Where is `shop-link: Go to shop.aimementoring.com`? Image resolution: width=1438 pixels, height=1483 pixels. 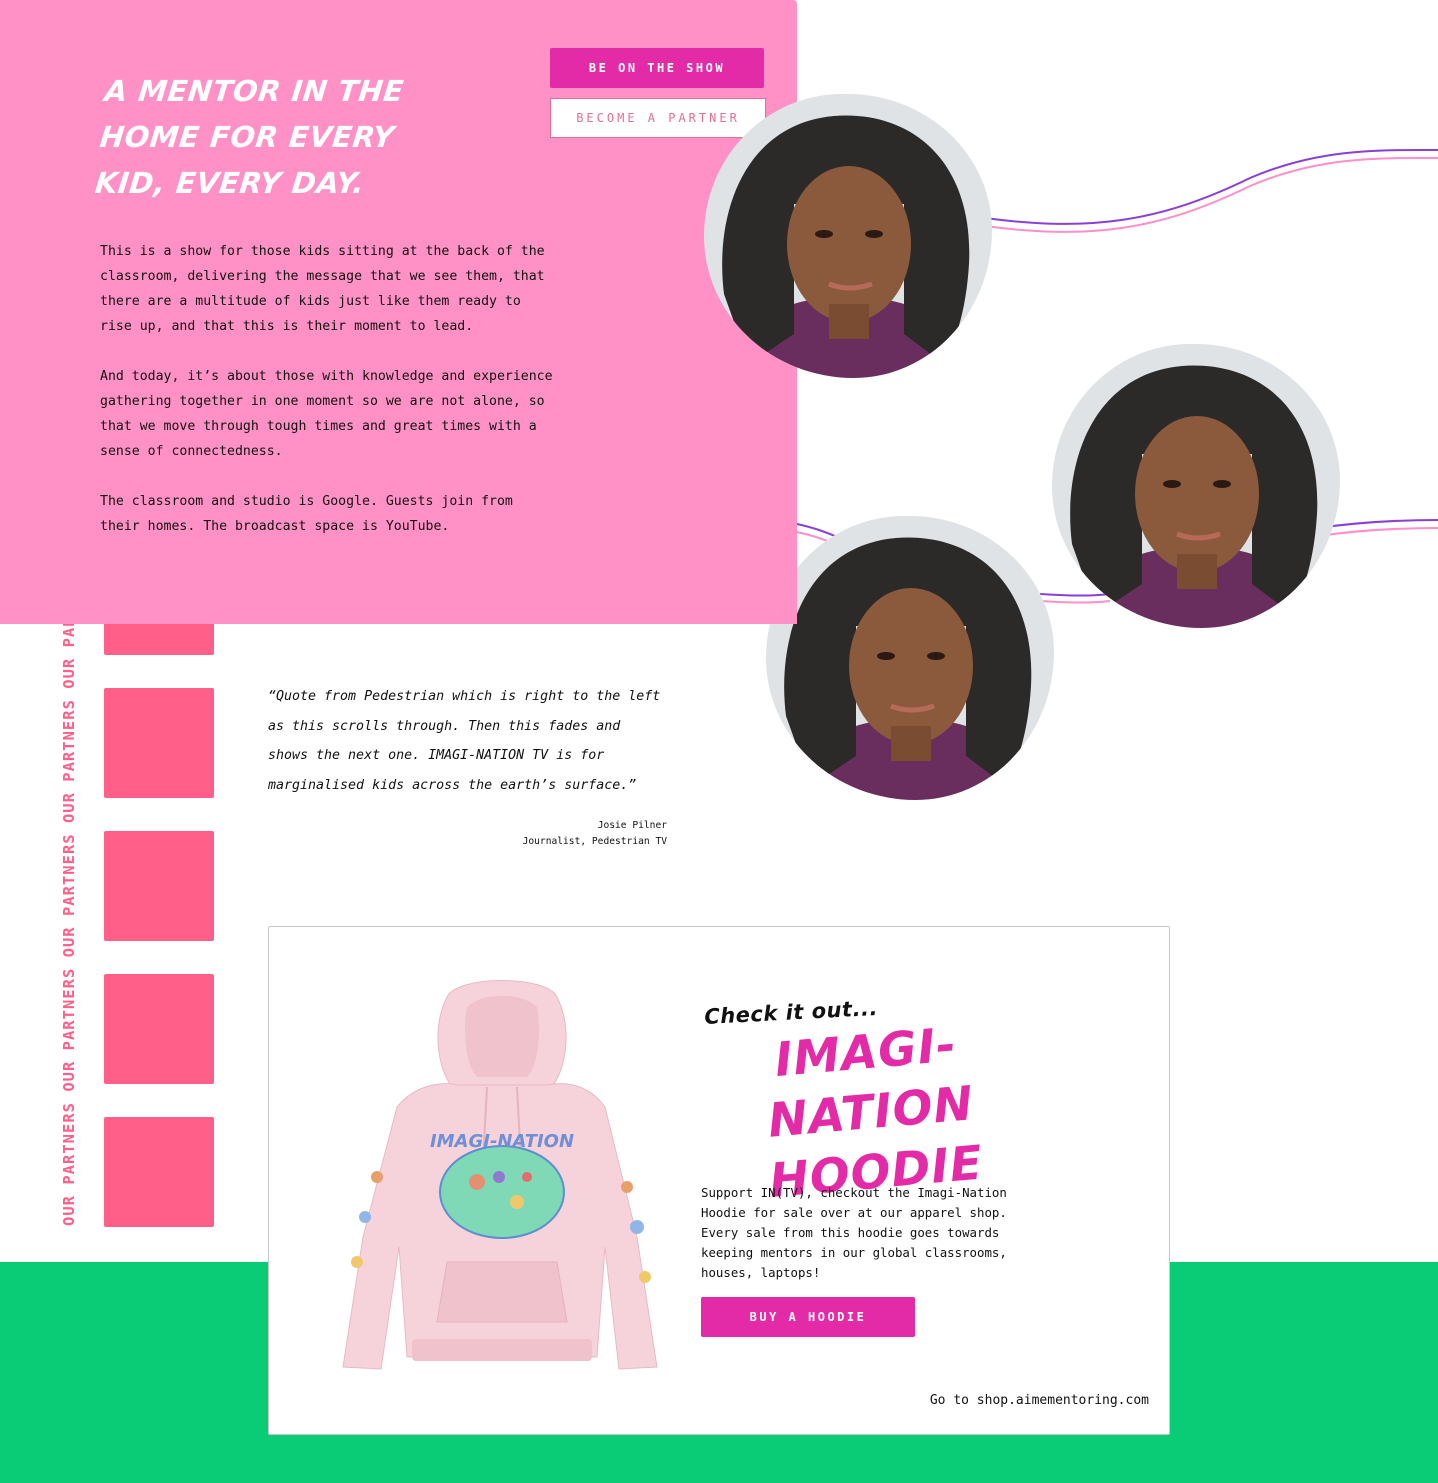 shop-link: Go to shop.aimementoring.com is located at coordinates (1039, 1400).